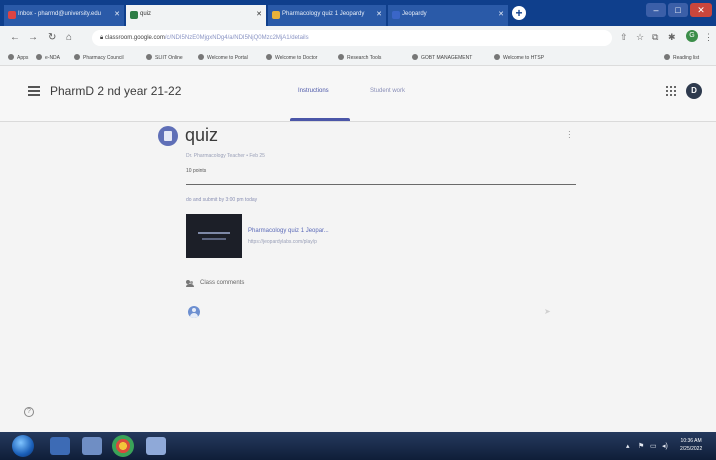  What do you see at coordinates (570, 135) in the screenshot?
I see `more-options-icon: · · ·` at bounding box center [570, 135].